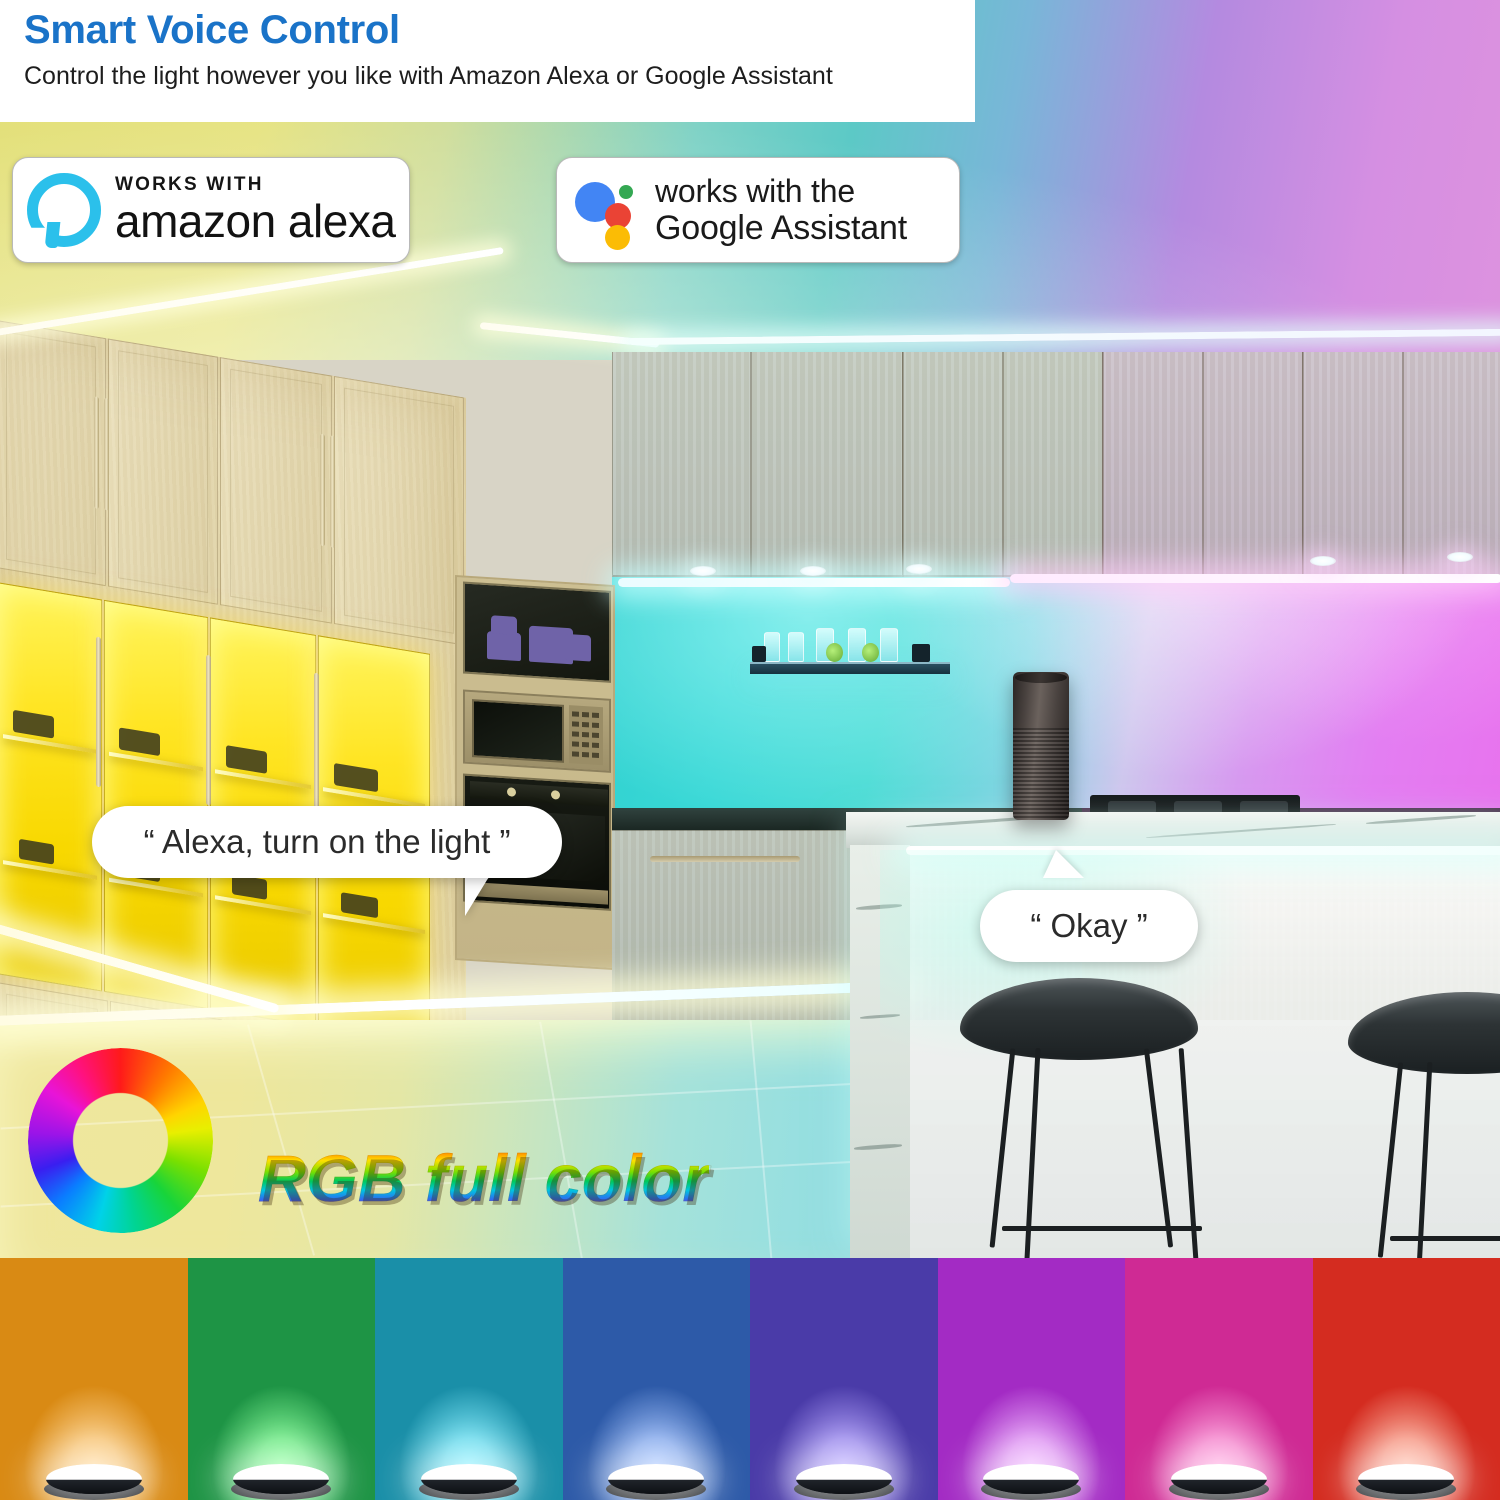 The height and width of the screenshot is (1500, 1500). What do you see at coordinates (1406, 1379) in the screenshot?
I see `color-swatch-red` at bounding box center [1406, 1379].